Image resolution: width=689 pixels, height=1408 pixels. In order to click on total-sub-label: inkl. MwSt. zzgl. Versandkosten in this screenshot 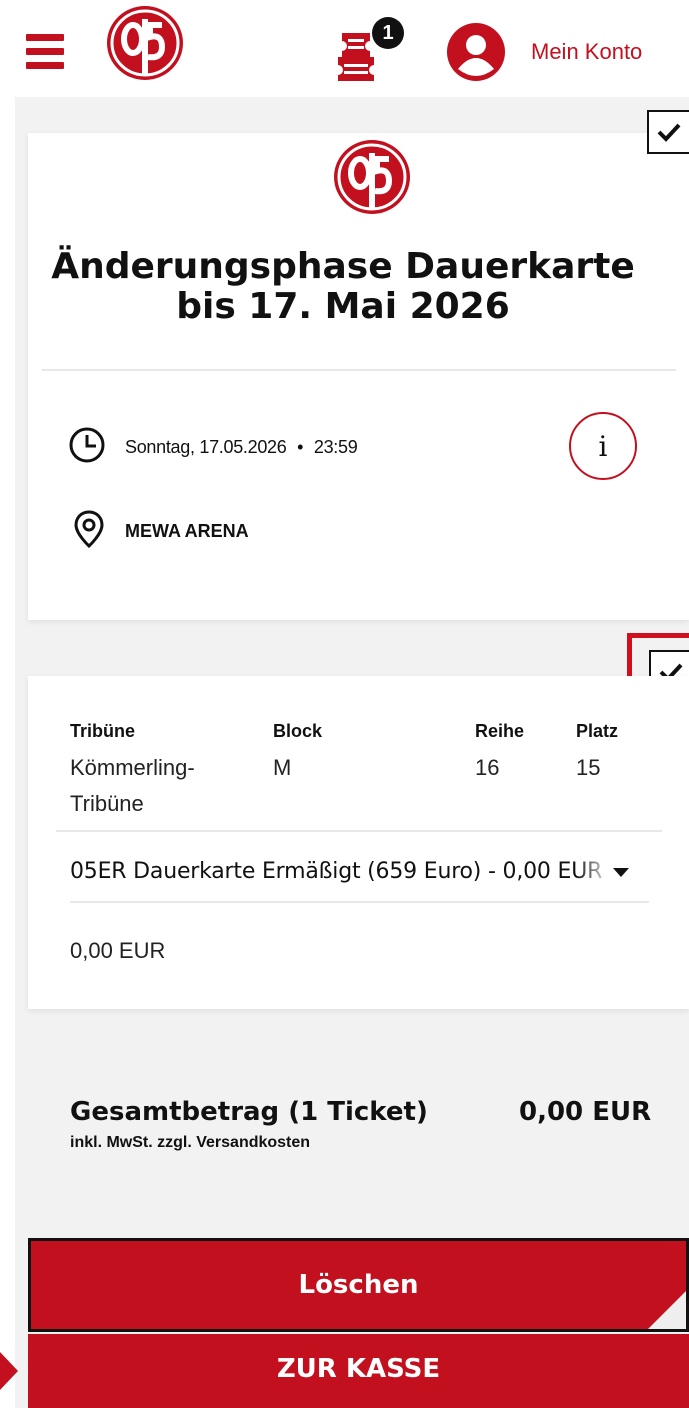, I will do `click(190, 1142)`.